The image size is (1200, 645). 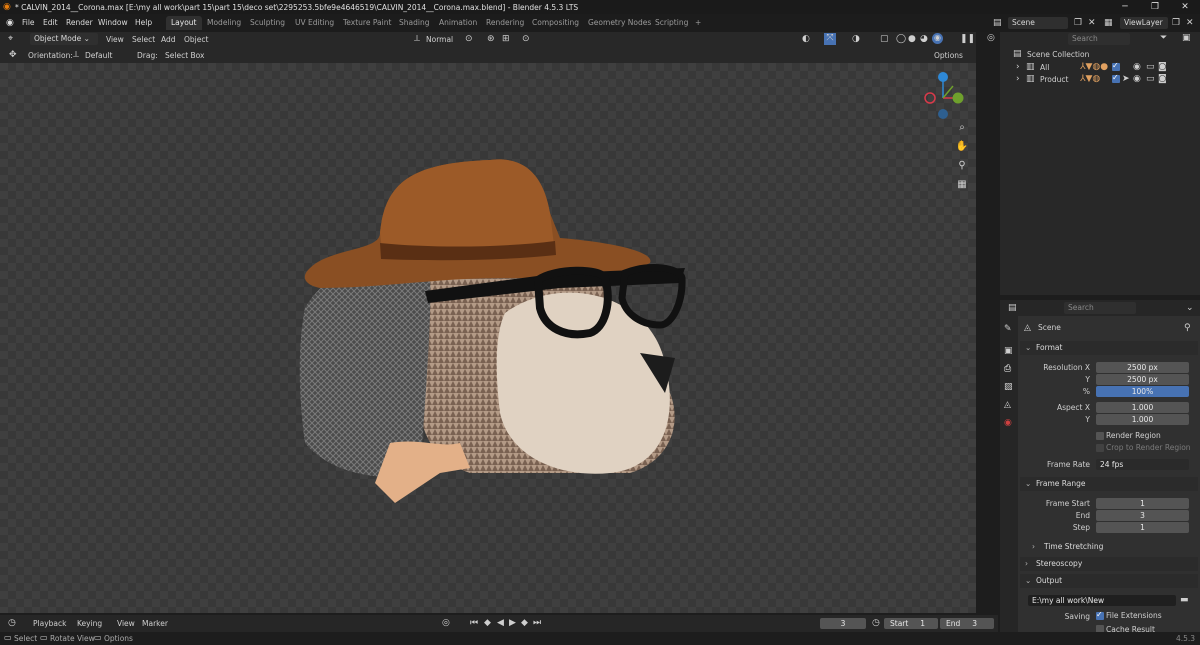 What do you see at coordinates (1007, 405) in the screenshot?
I see `scene-tab-icon: ◬` at bounding box center [1007, 405].